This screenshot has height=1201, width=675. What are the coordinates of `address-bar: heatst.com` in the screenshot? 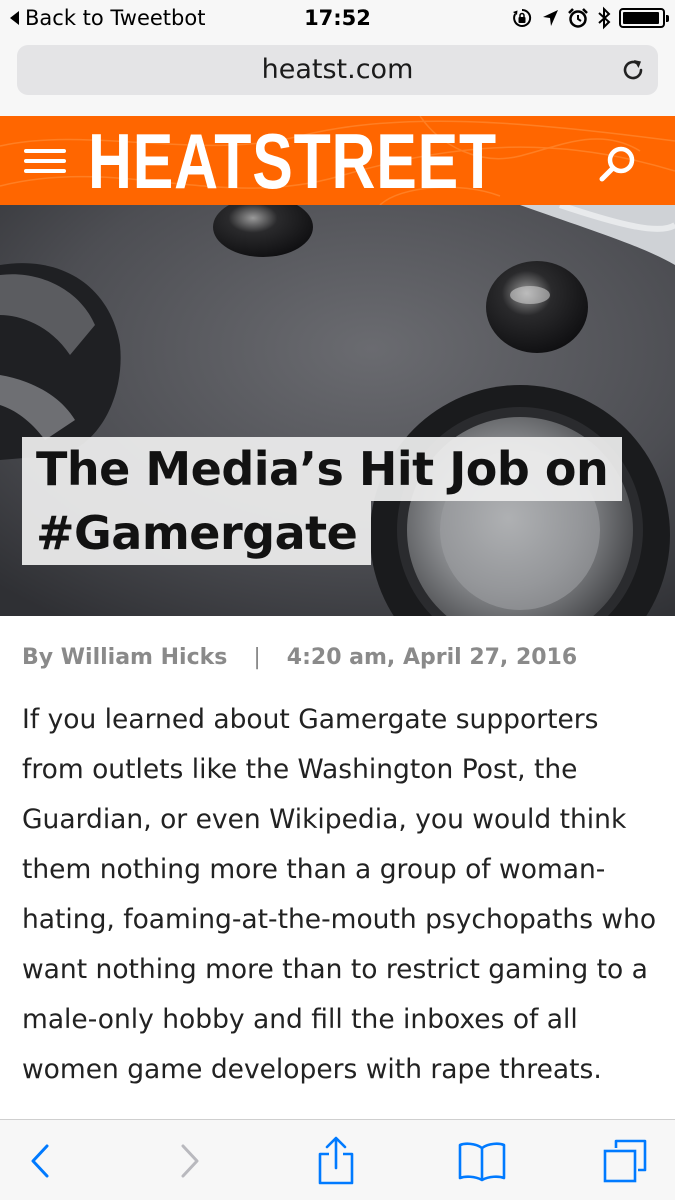 It's located at (337, 76).